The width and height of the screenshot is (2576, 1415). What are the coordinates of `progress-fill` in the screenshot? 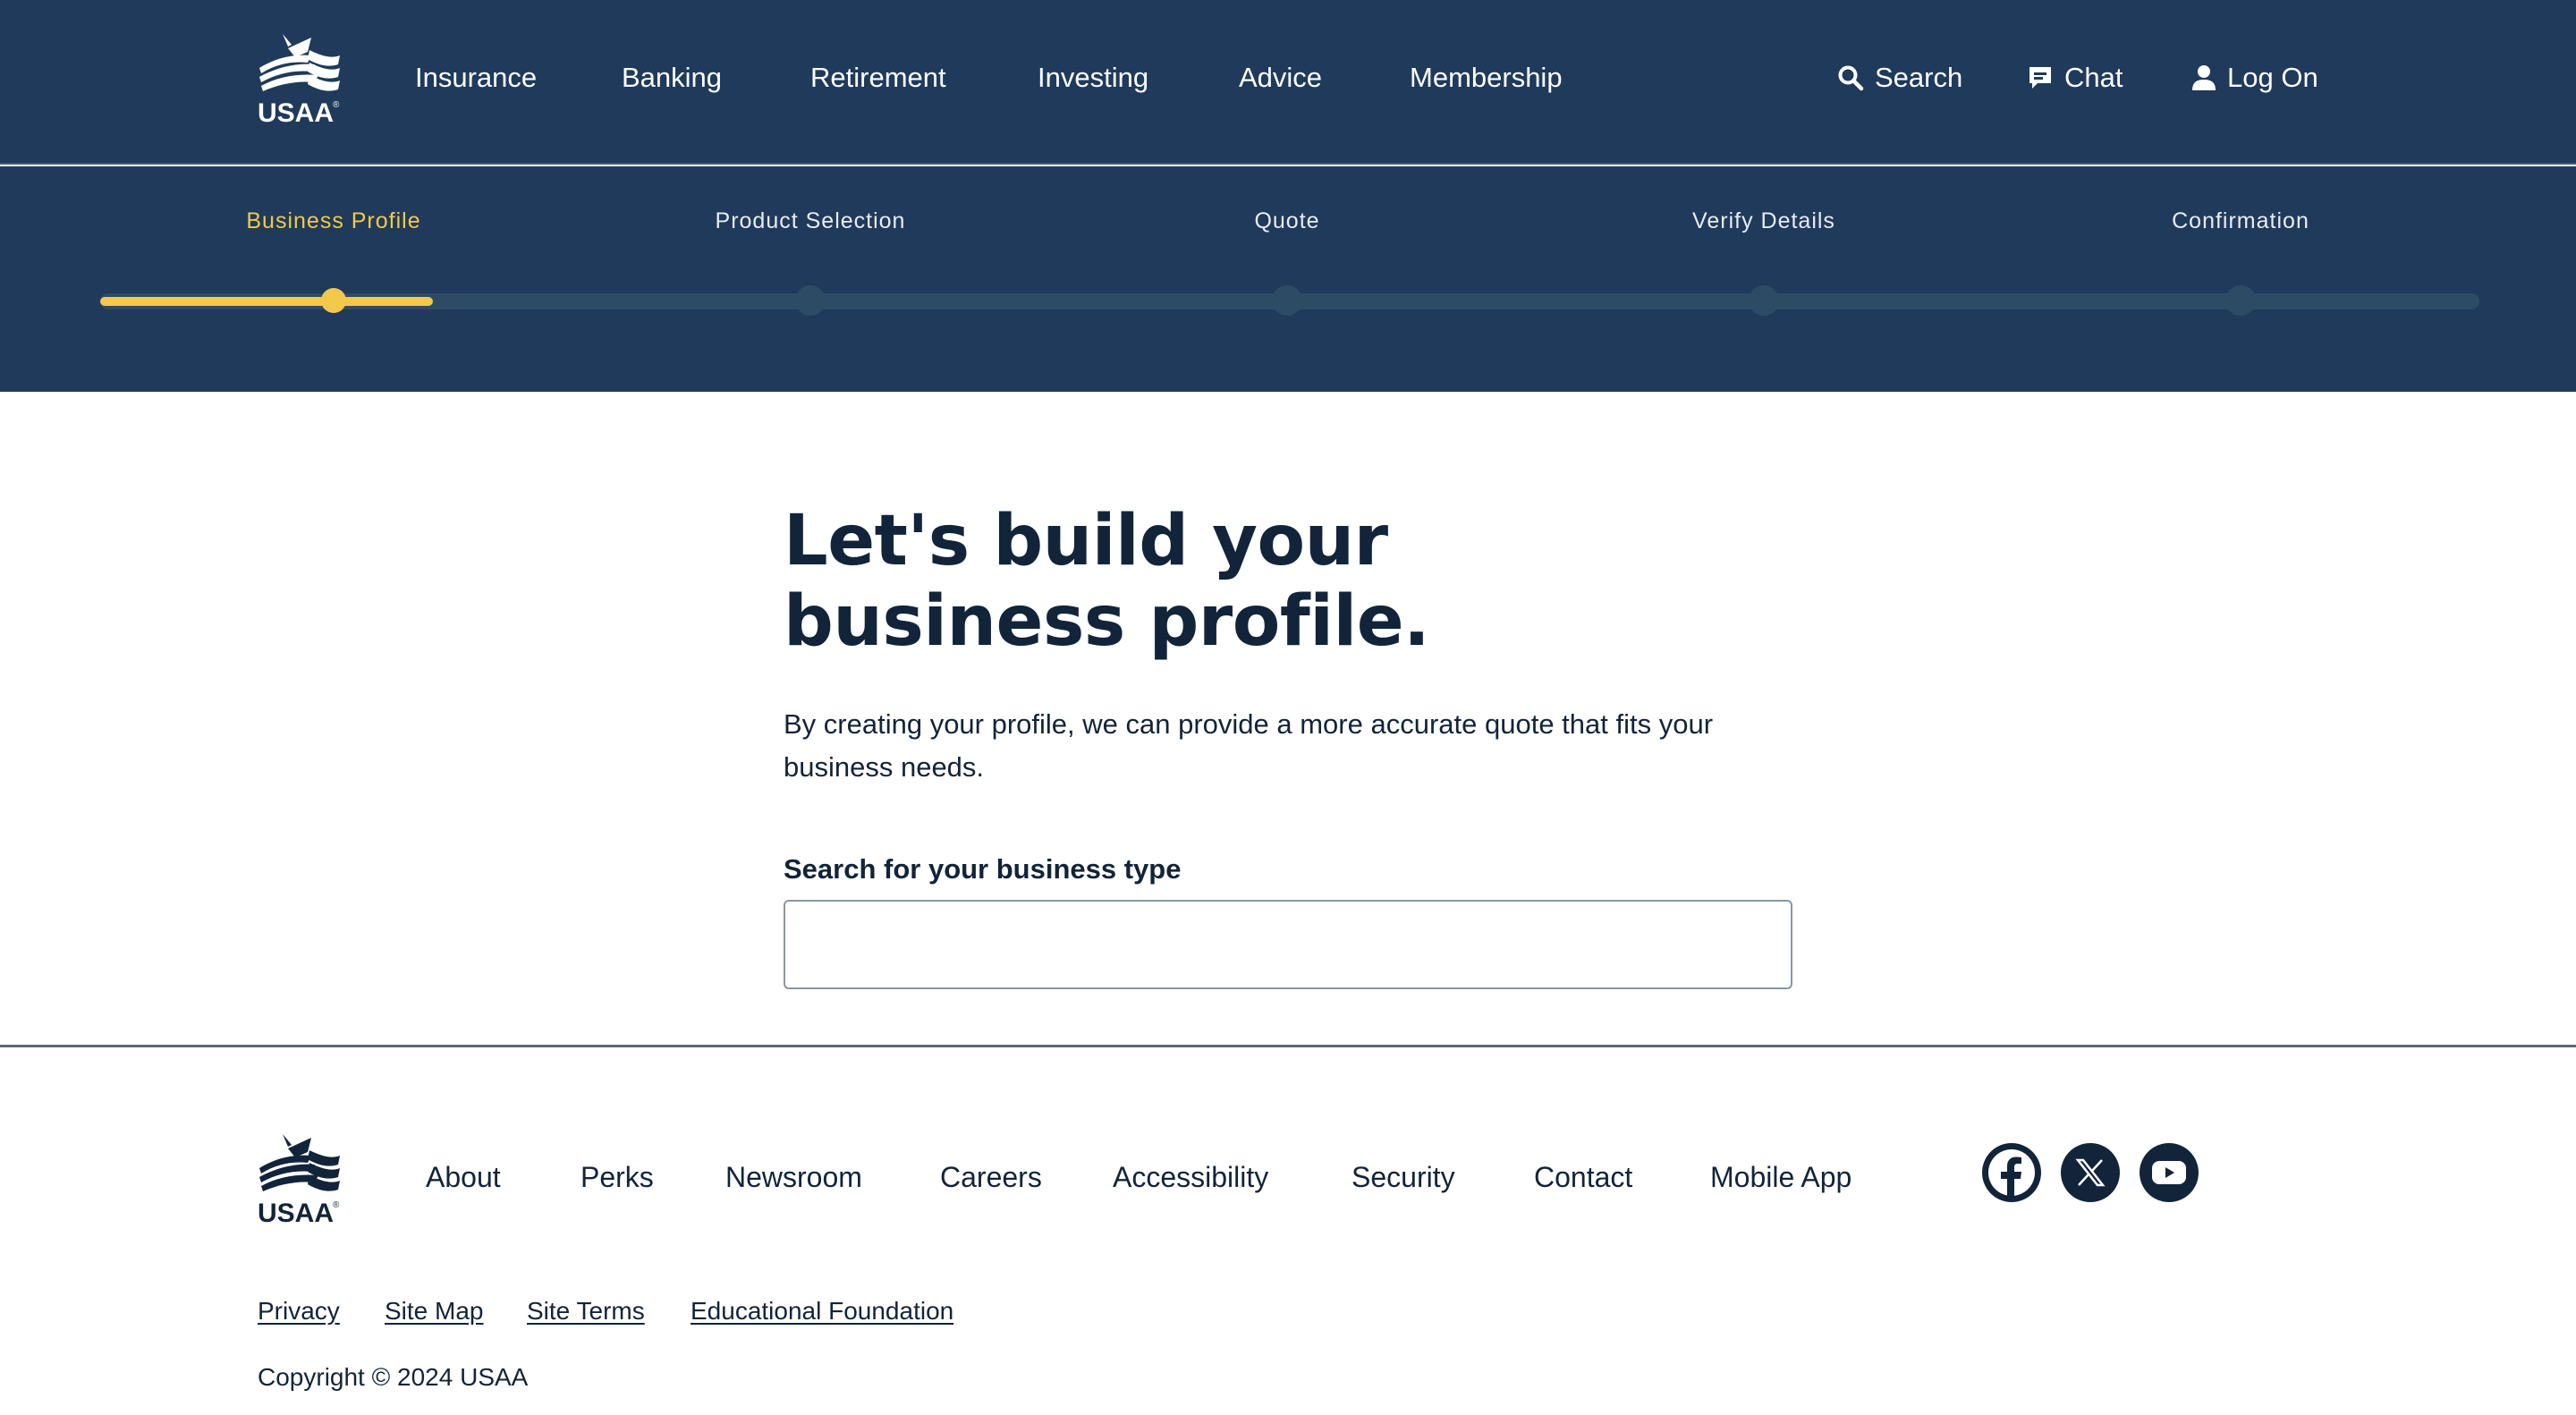 It's located at (266, 301).